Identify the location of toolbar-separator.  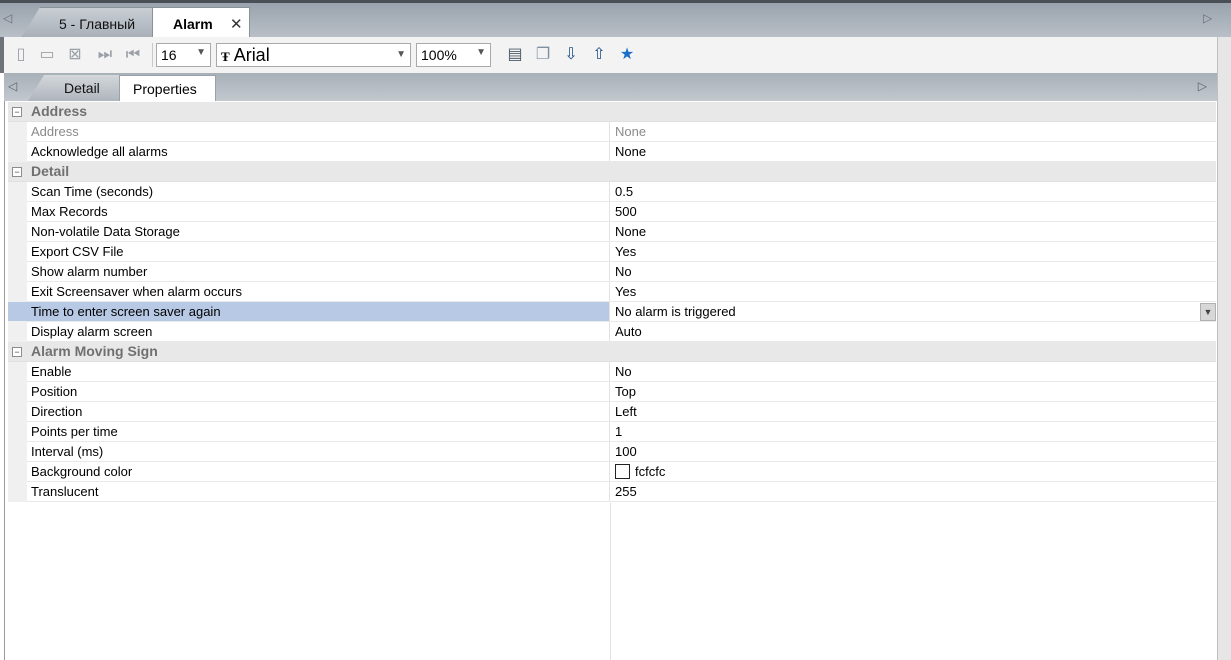
(152, 55).